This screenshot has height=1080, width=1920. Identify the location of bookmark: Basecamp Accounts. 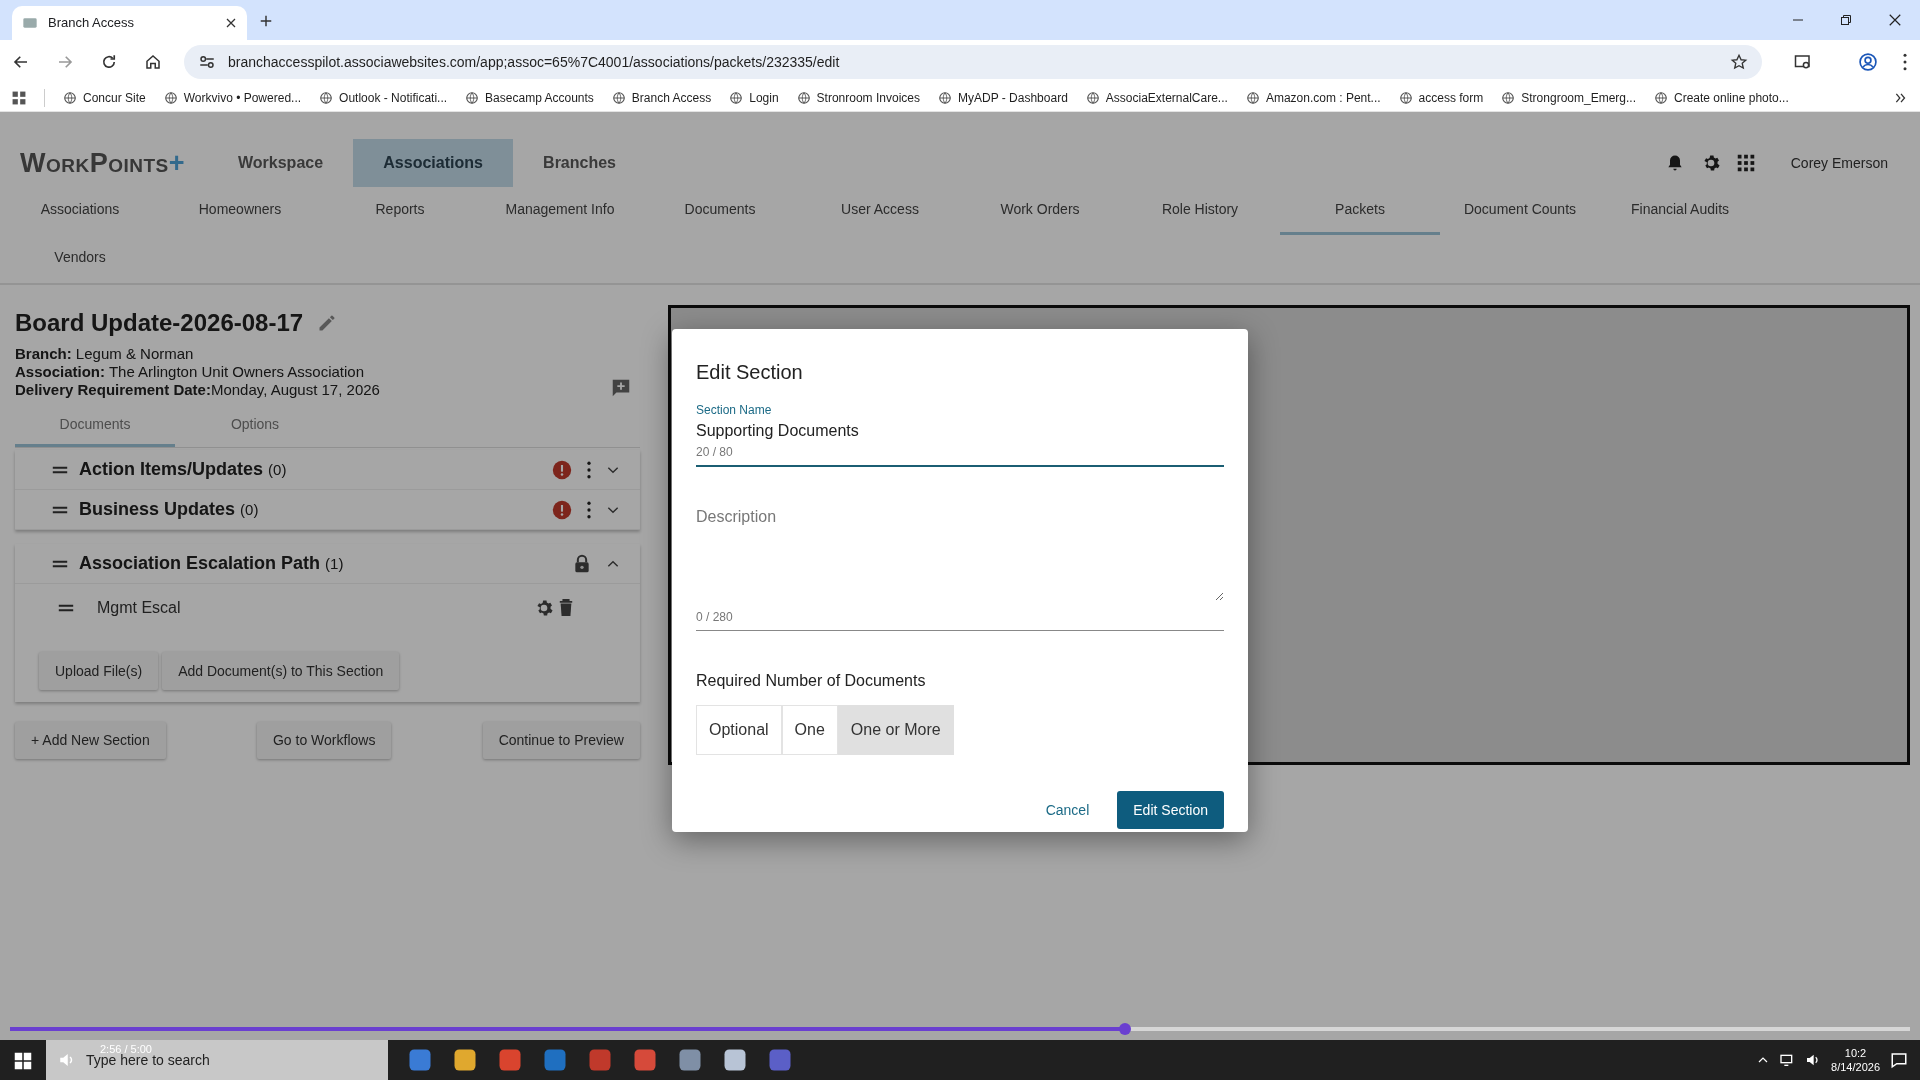
(529, 97).